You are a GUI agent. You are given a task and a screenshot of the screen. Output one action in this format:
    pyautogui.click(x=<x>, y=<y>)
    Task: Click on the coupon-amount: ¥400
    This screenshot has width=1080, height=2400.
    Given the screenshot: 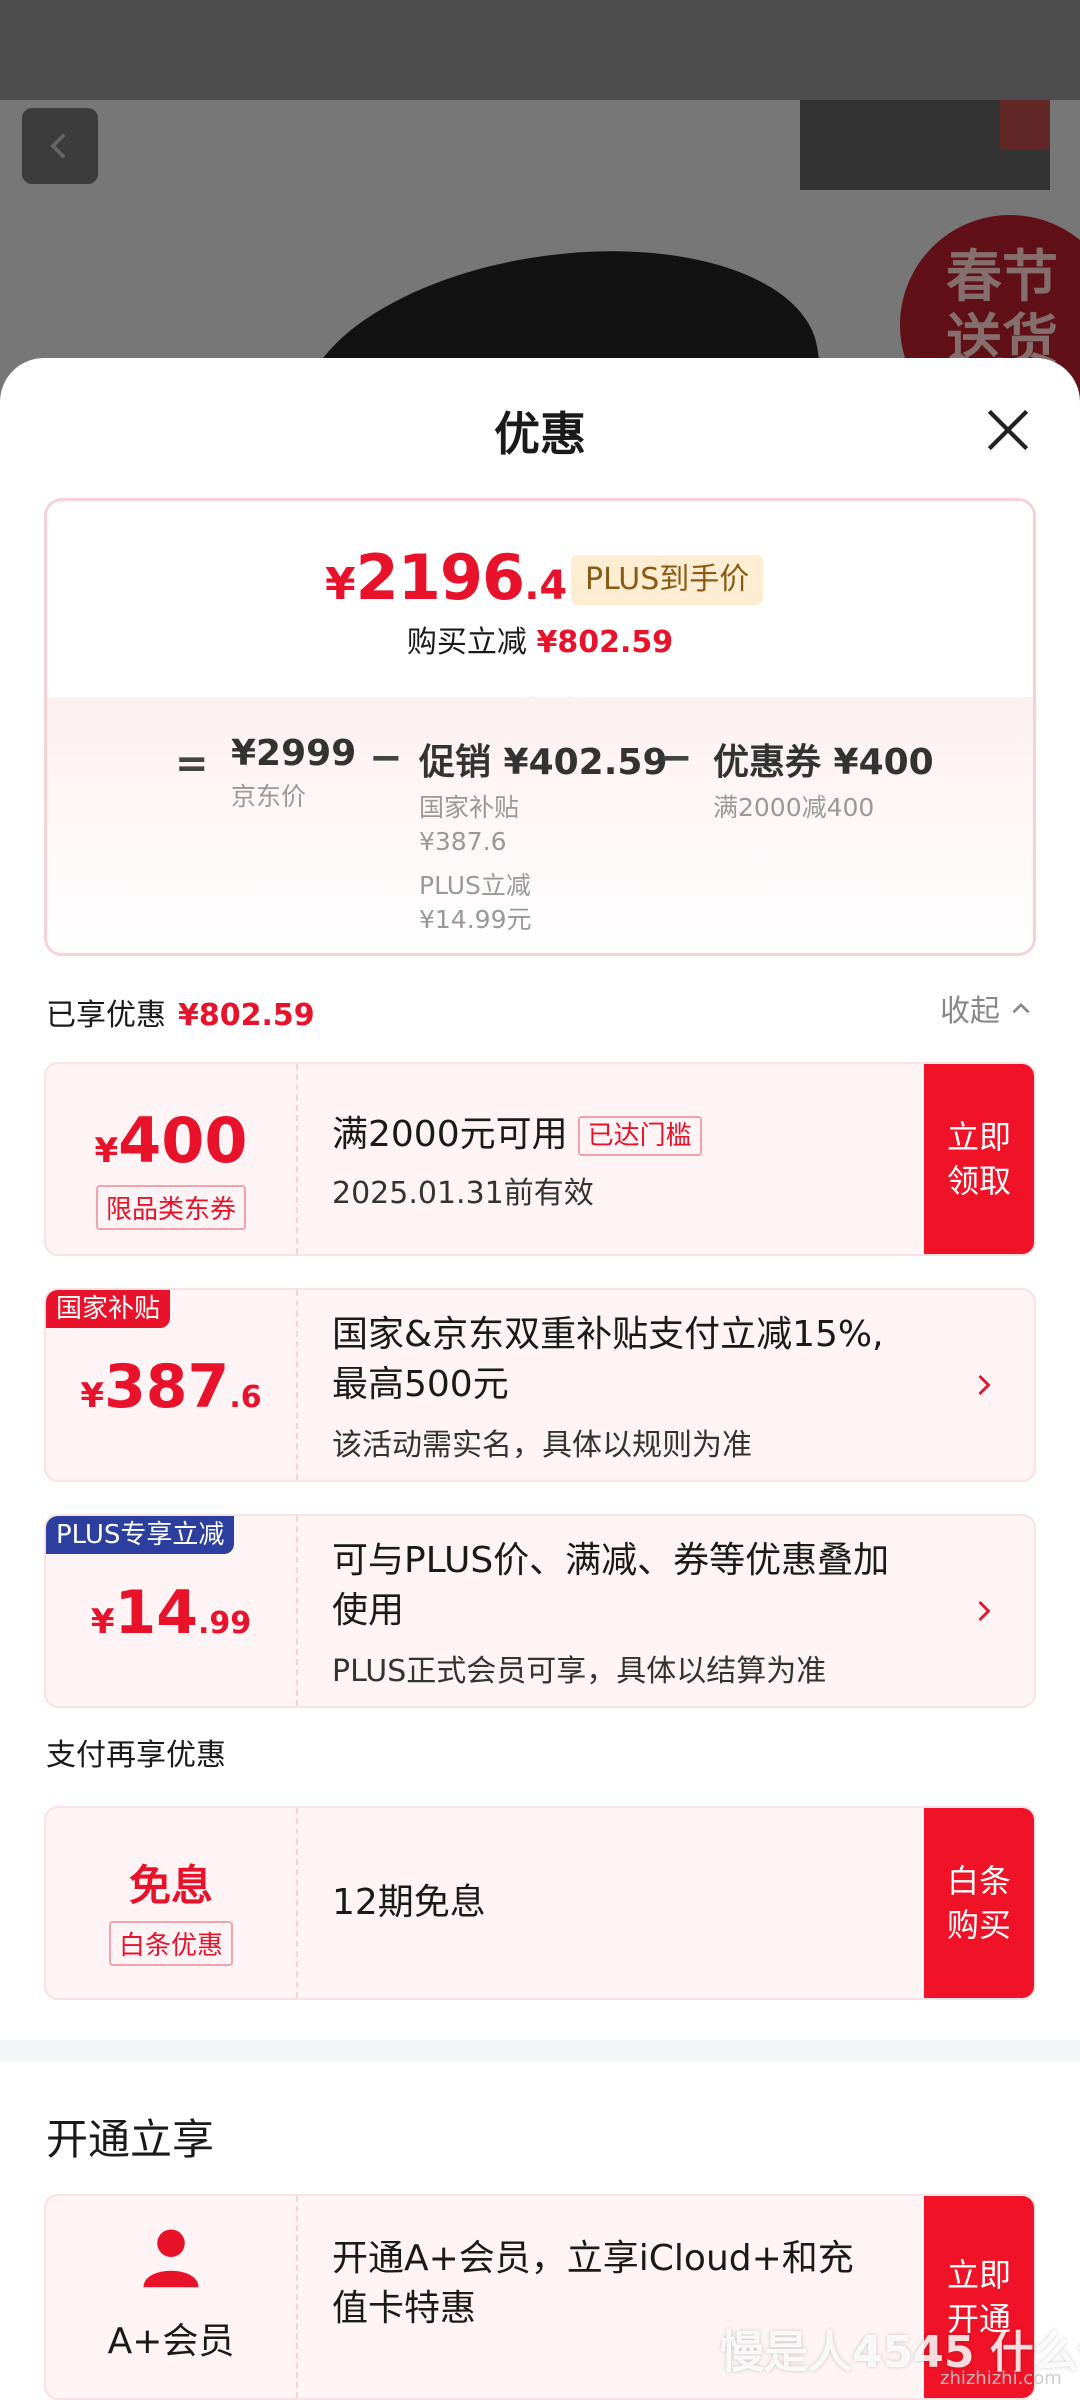 What is the action you would take?
    pyautogui.click(x=171, y=1140)
    